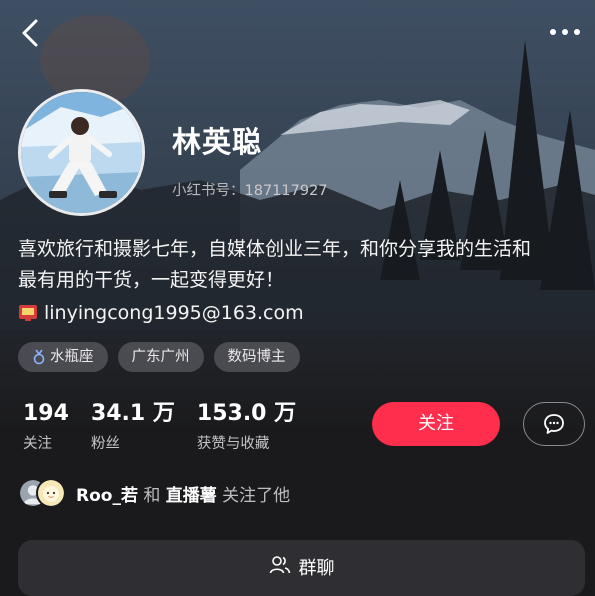 This screenshot has width=595, height=596. What do you see at coordinates (275, 249) in the screenshot?
I see `bio-line: 喜欢旅行和摄影七年，自媒体创业三年，和你分享我的生活和` at bounding box center [275, 249].